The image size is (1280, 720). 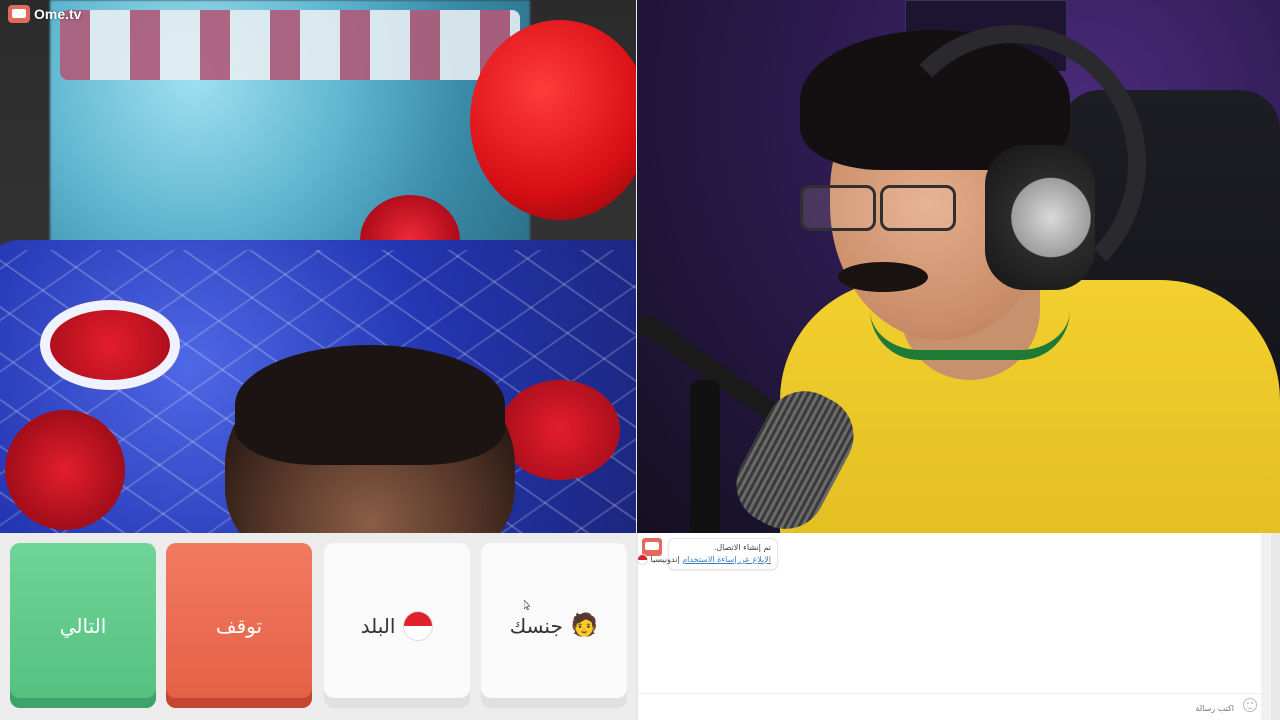 I want to click on stranger-country-text: إندونيسيا, so click(x=665, y=559).